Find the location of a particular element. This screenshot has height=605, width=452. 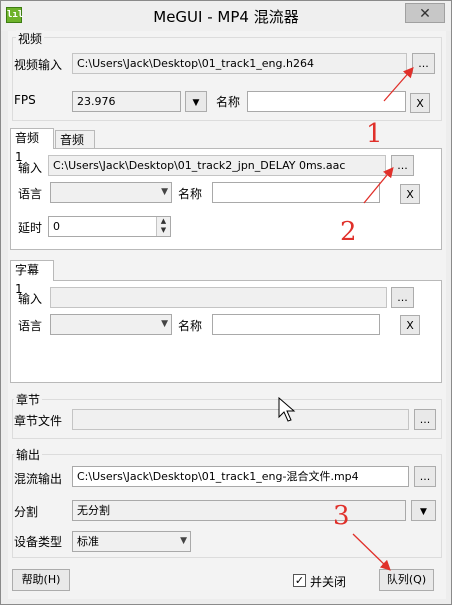

mouse-cursor-icon is located at coordinates (287, 409).